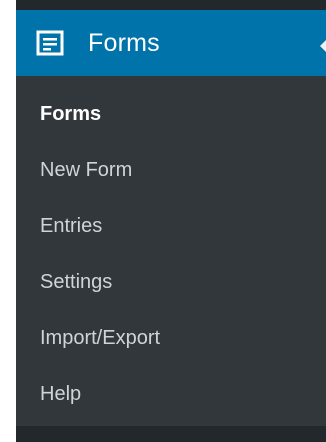 This screenshot has width=326, height=442. Describe the element at coordinates (100, 338) in the screenshot. I see `submenu-item-import-export: Import/Export` at that location.